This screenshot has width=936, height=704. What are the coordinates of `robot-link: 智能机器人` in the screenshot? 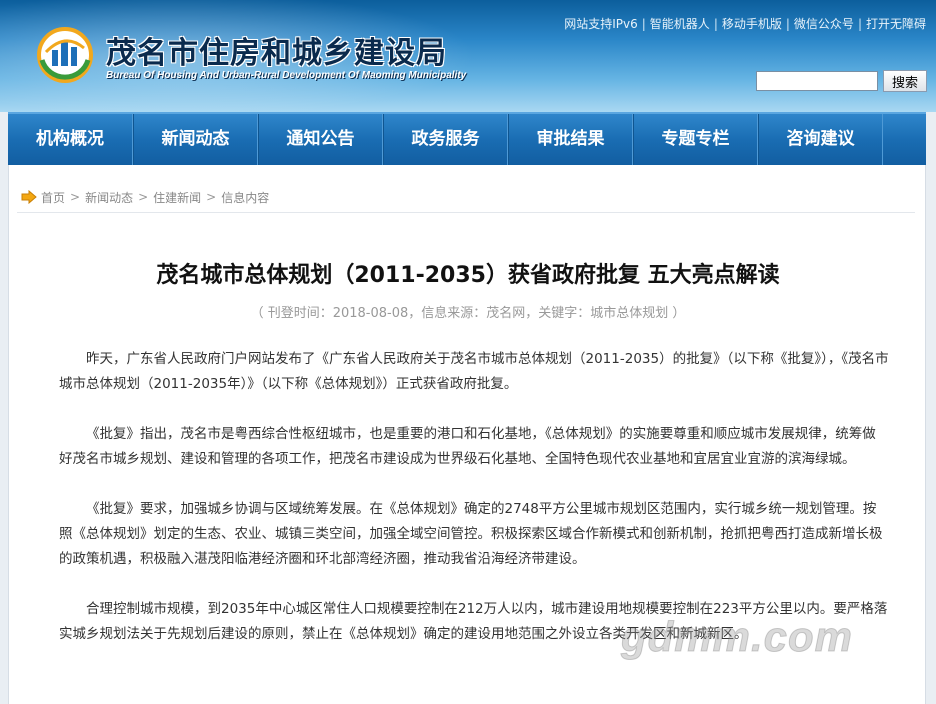 It's located at (680, 24).